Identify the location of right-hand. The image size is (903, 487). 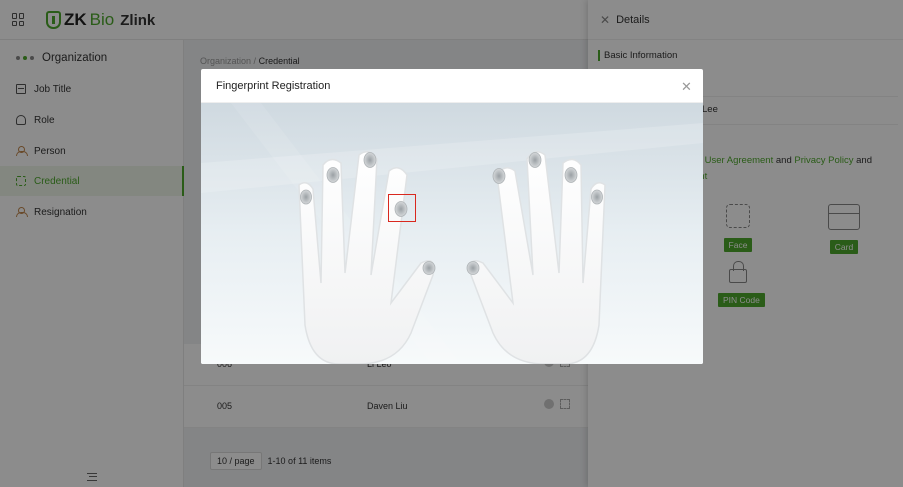
(537, 257).